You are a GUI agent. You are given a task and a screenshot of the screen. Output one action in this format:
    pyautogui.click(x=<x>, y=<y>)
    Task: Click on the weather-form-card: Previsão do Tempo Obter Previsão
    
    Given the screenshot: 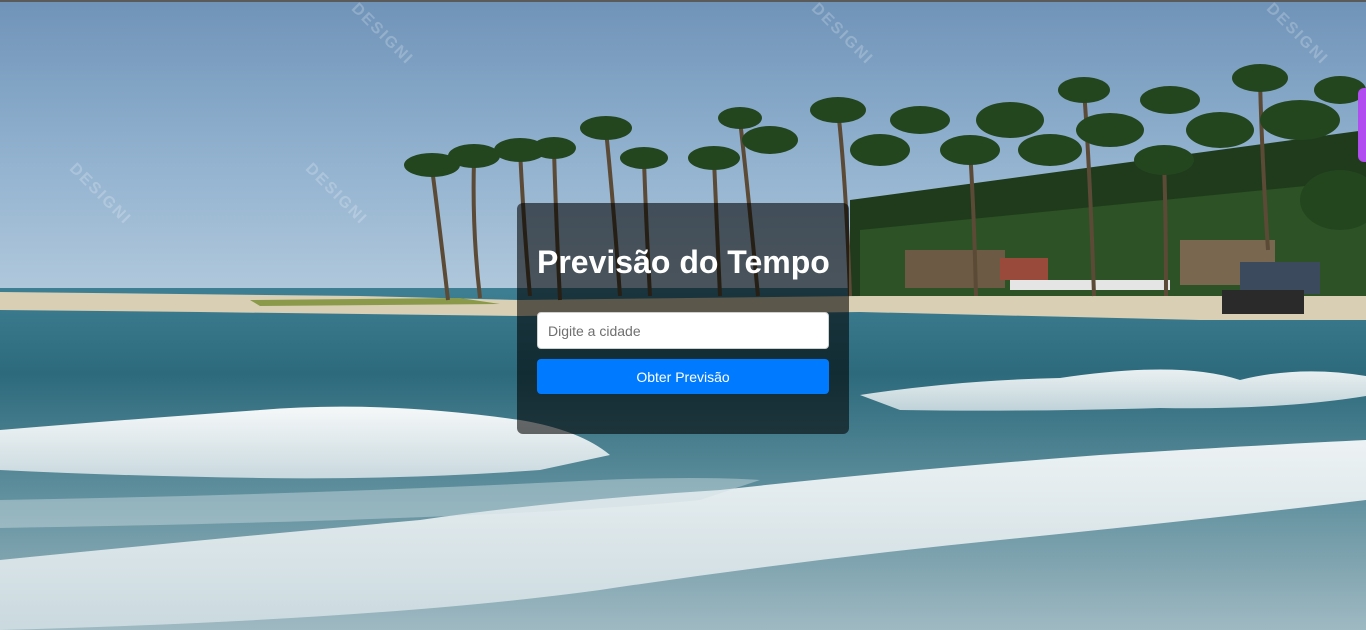 What is the action you would take?
    pyautogui.click(x=683, y=318)
    